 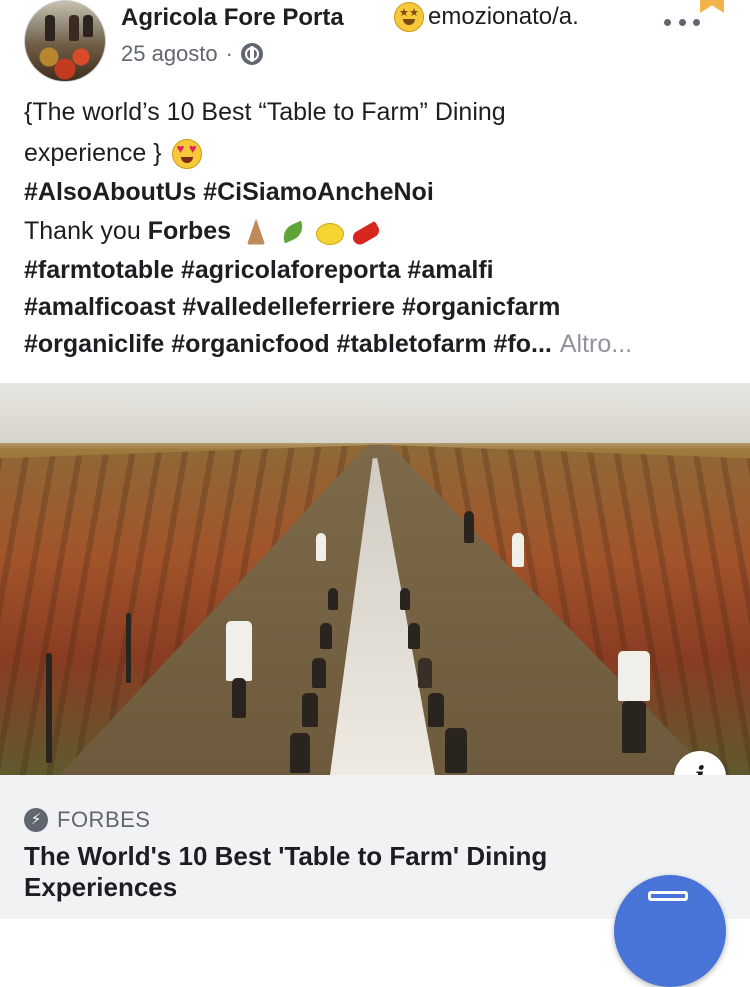 I want to click on post-line-thanks: Thank you Forbes, so click(x=379, y=231).